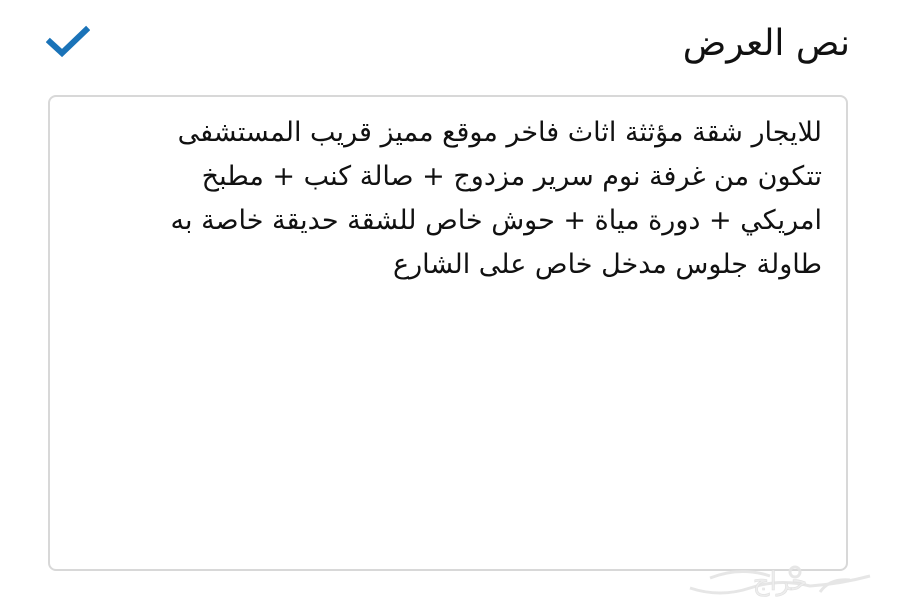 Image resolution: width=900 pixels, height=604 pixels. I want to click on watermark-text: حراج, so click(780, 582).